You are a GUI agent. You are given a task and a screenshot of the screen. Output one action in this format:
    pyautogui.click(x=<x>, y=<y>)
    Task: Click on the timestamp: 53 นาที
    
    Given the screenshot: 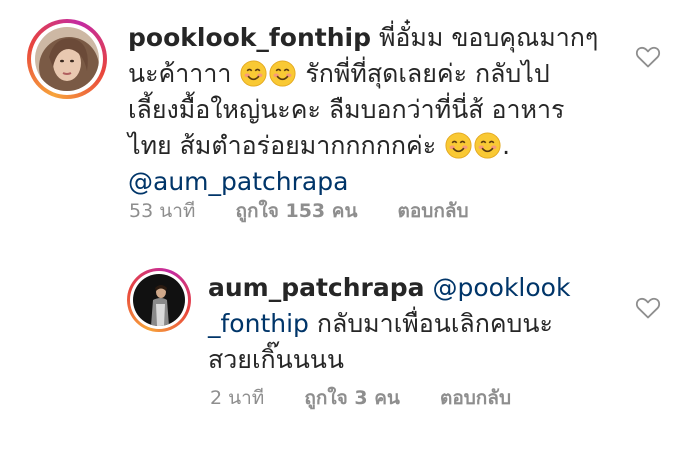 What is the action you would take?
    pyautogui.click(x=162, y=211)
    